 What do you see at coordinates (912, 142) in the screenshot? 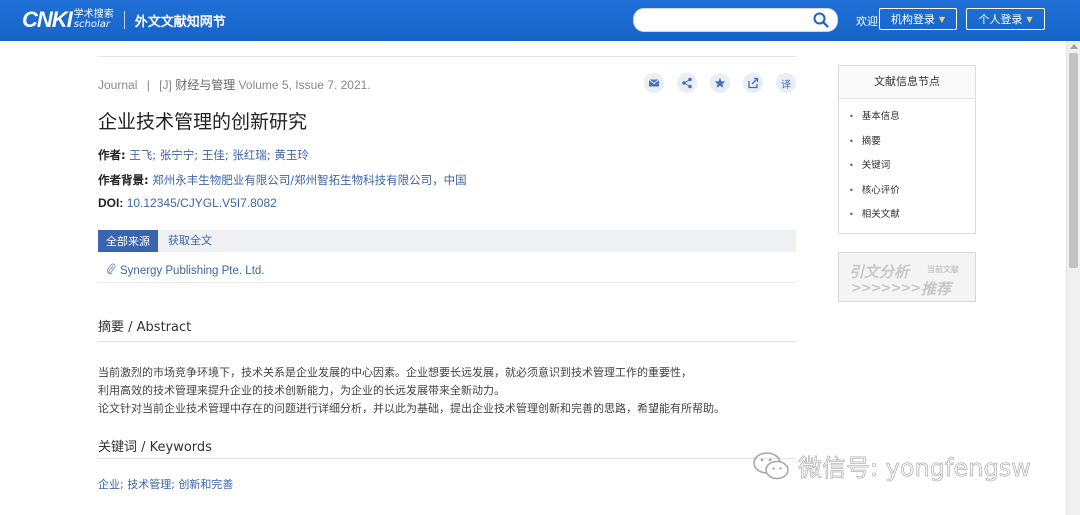
I see `sidebar-item-abstract: 摘要` at bounding box center [912, 142].